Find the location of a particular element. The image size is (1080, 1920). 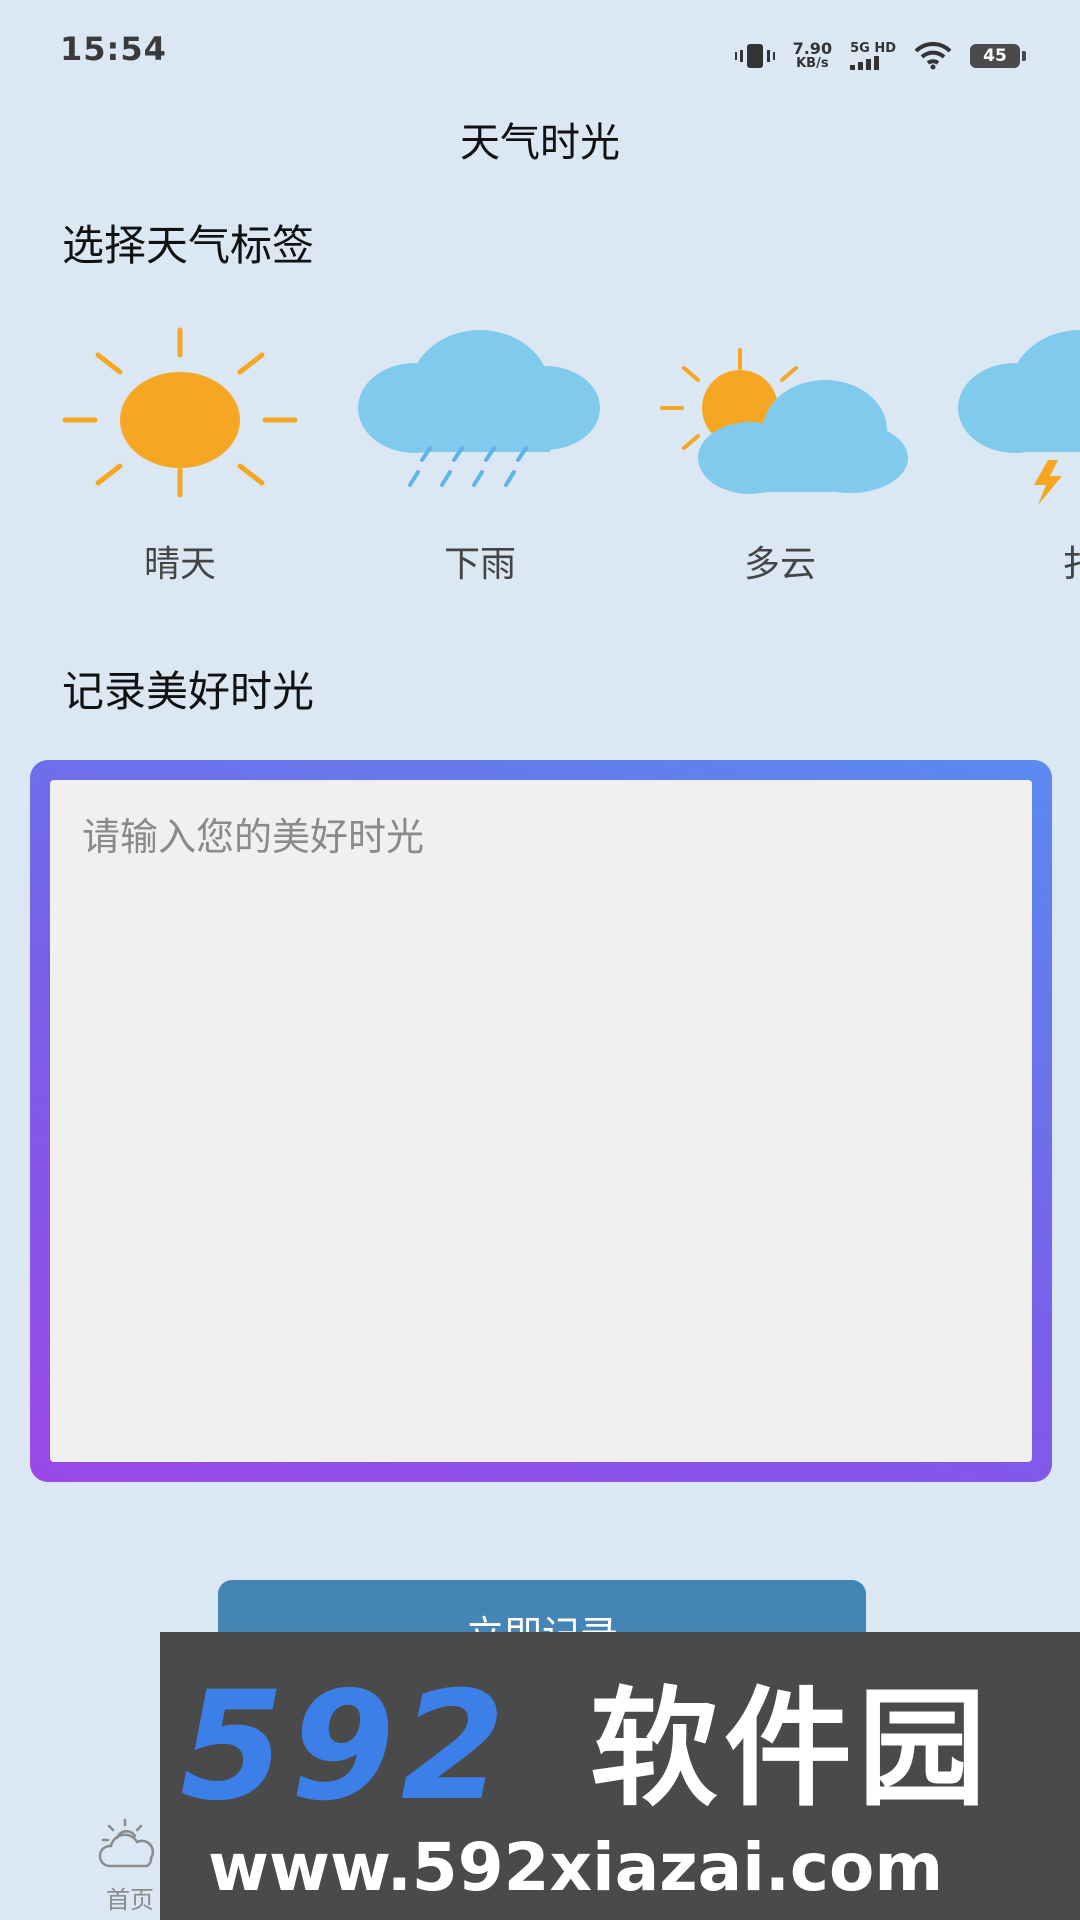

watermark-url: www.592xiazai.com is located at coordinates (576, 1867).